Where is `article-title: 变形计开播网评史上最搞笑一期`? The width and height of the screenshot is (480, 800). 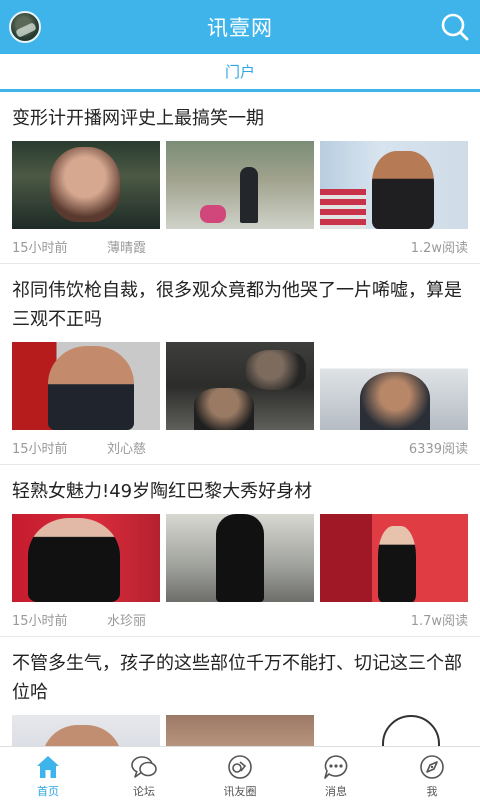
article-title: 变形计开播网评史上最搞笑一期 is located at coordinates (240, 116).